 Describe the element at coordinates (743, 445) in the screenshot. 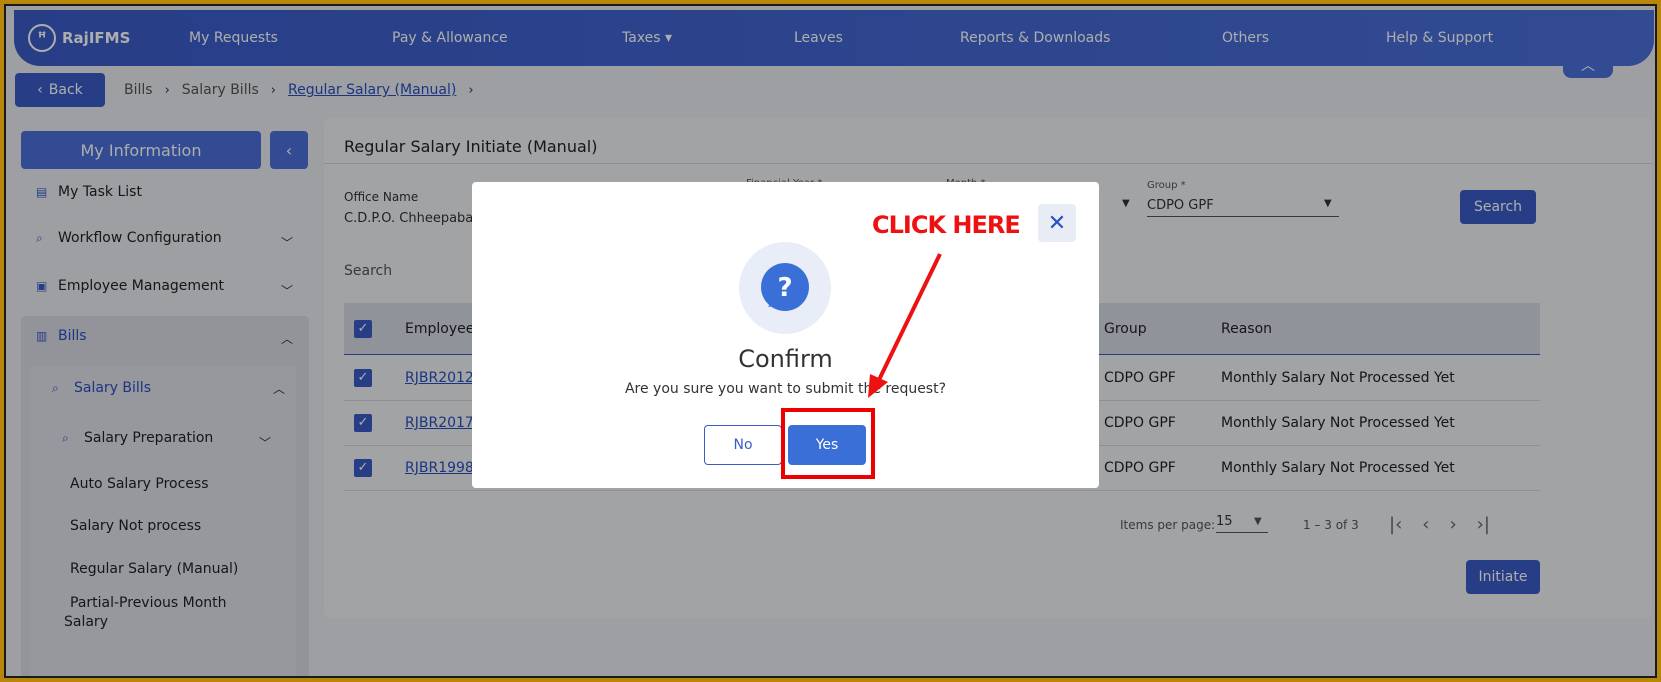

I see `no-button: No` at that location.